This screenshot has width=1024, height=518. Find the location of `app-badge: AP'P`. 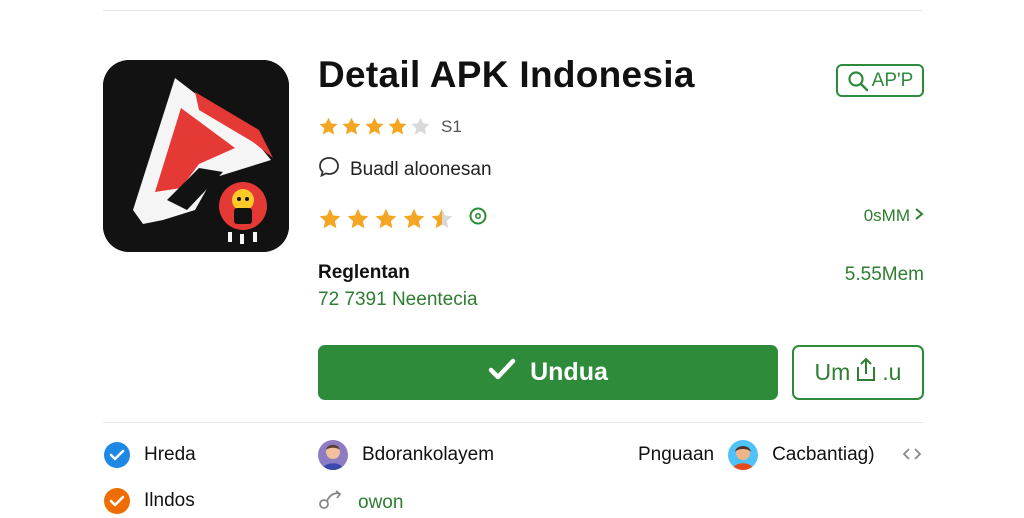

app-badge: AP'P is located at coordinates (880, 80).